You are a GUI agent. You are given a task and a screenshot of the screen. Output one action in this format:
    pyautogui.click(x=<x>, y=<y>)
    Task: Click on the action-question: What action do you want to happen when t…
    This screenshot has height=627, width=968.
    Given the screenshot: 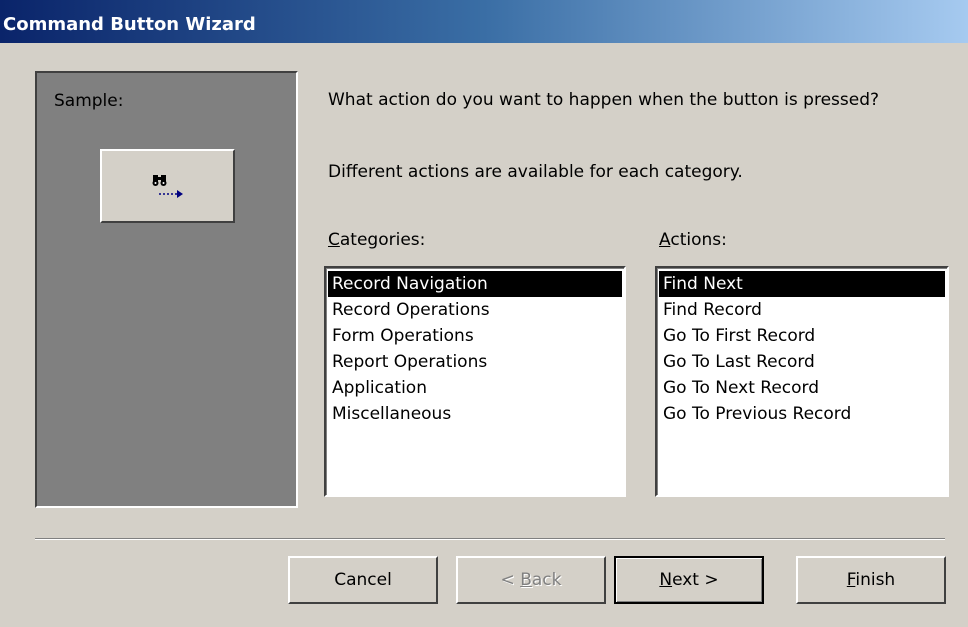 What is the action you would take?
    pyautogui.click(x=604, y=100)
    